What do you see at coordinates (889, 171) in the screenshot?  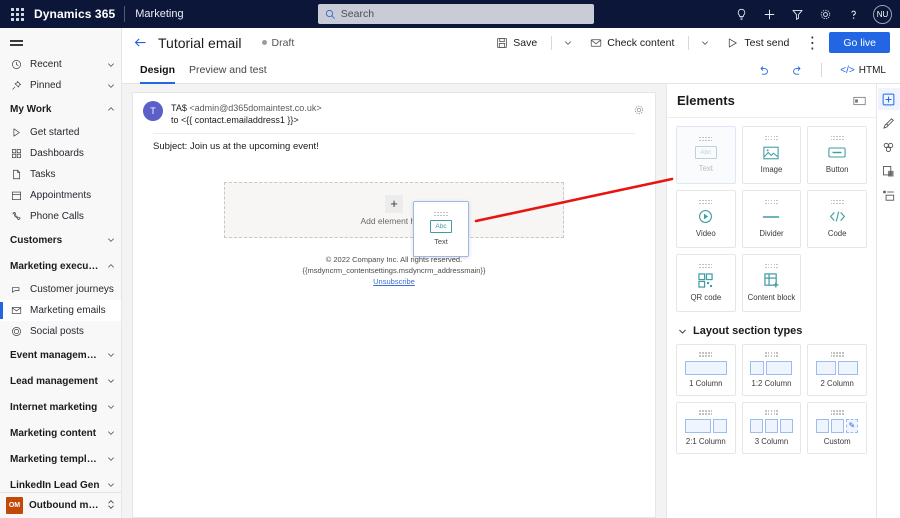 I see `rail-personalization-button` at bounding box center [889, 171].